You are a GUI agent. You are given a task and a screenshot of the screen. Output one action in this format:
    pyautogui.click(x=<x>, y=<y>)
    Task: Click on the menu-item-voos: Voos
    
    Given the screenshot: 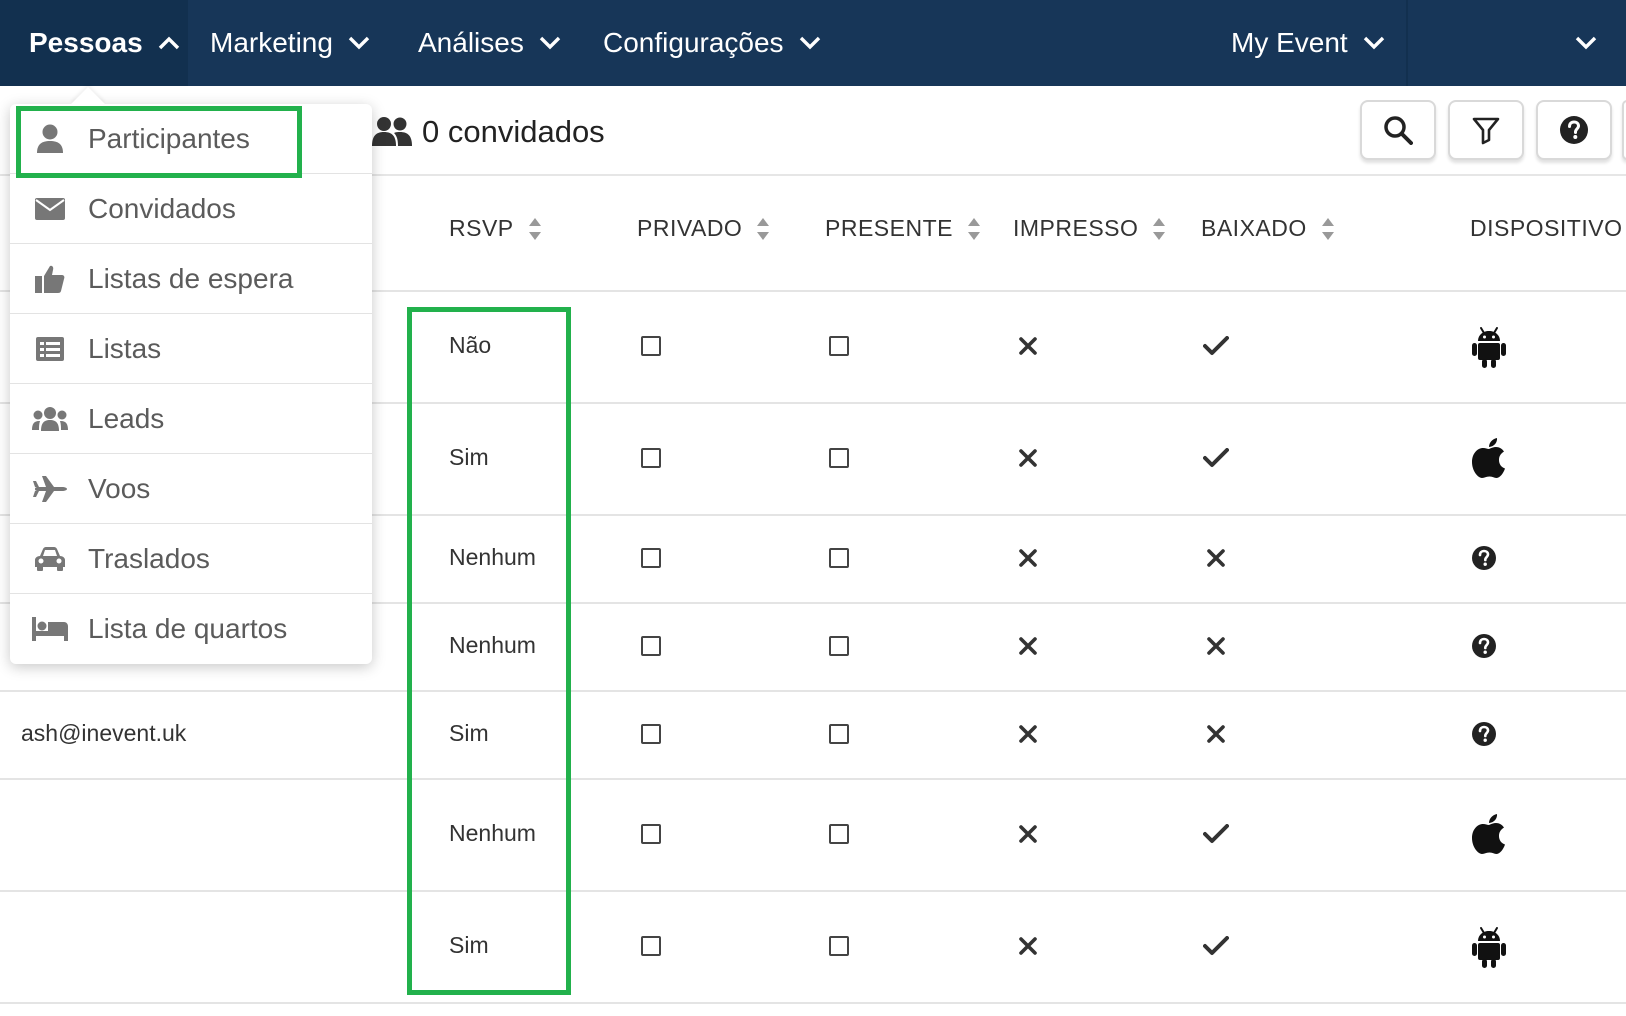 What is the action you would take?
    pyautogui.click(x=191, y=489)
    